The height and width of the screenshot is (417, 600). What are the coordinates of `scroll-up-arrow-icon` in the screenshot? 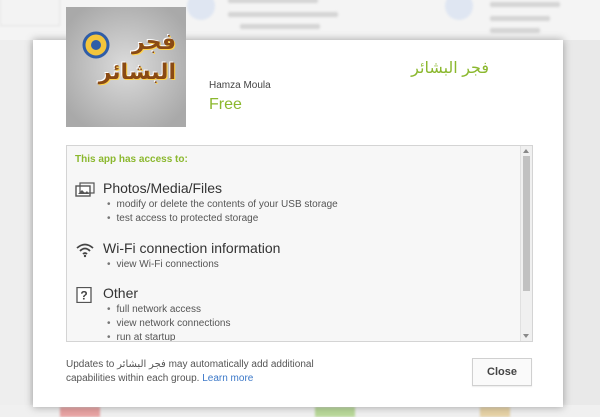 It's located at (526, 151).